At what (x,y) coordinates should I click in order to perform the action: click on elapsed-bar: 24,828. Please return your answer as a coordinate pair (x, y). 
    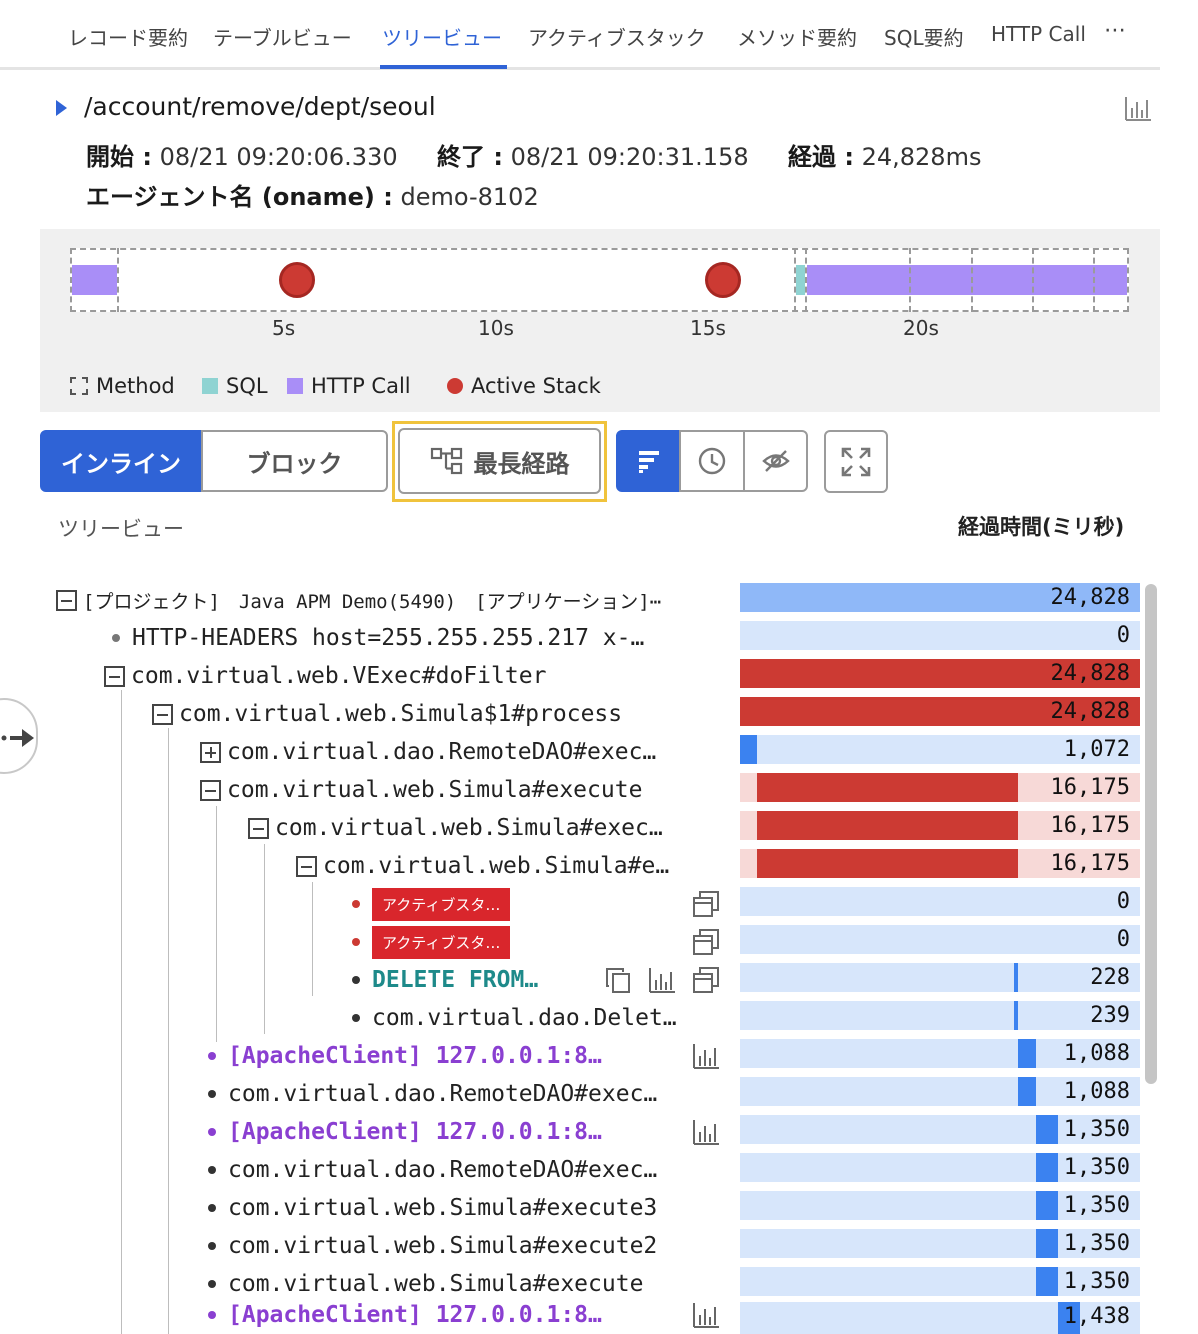
    Looking at the image, I should click on (940, 711).